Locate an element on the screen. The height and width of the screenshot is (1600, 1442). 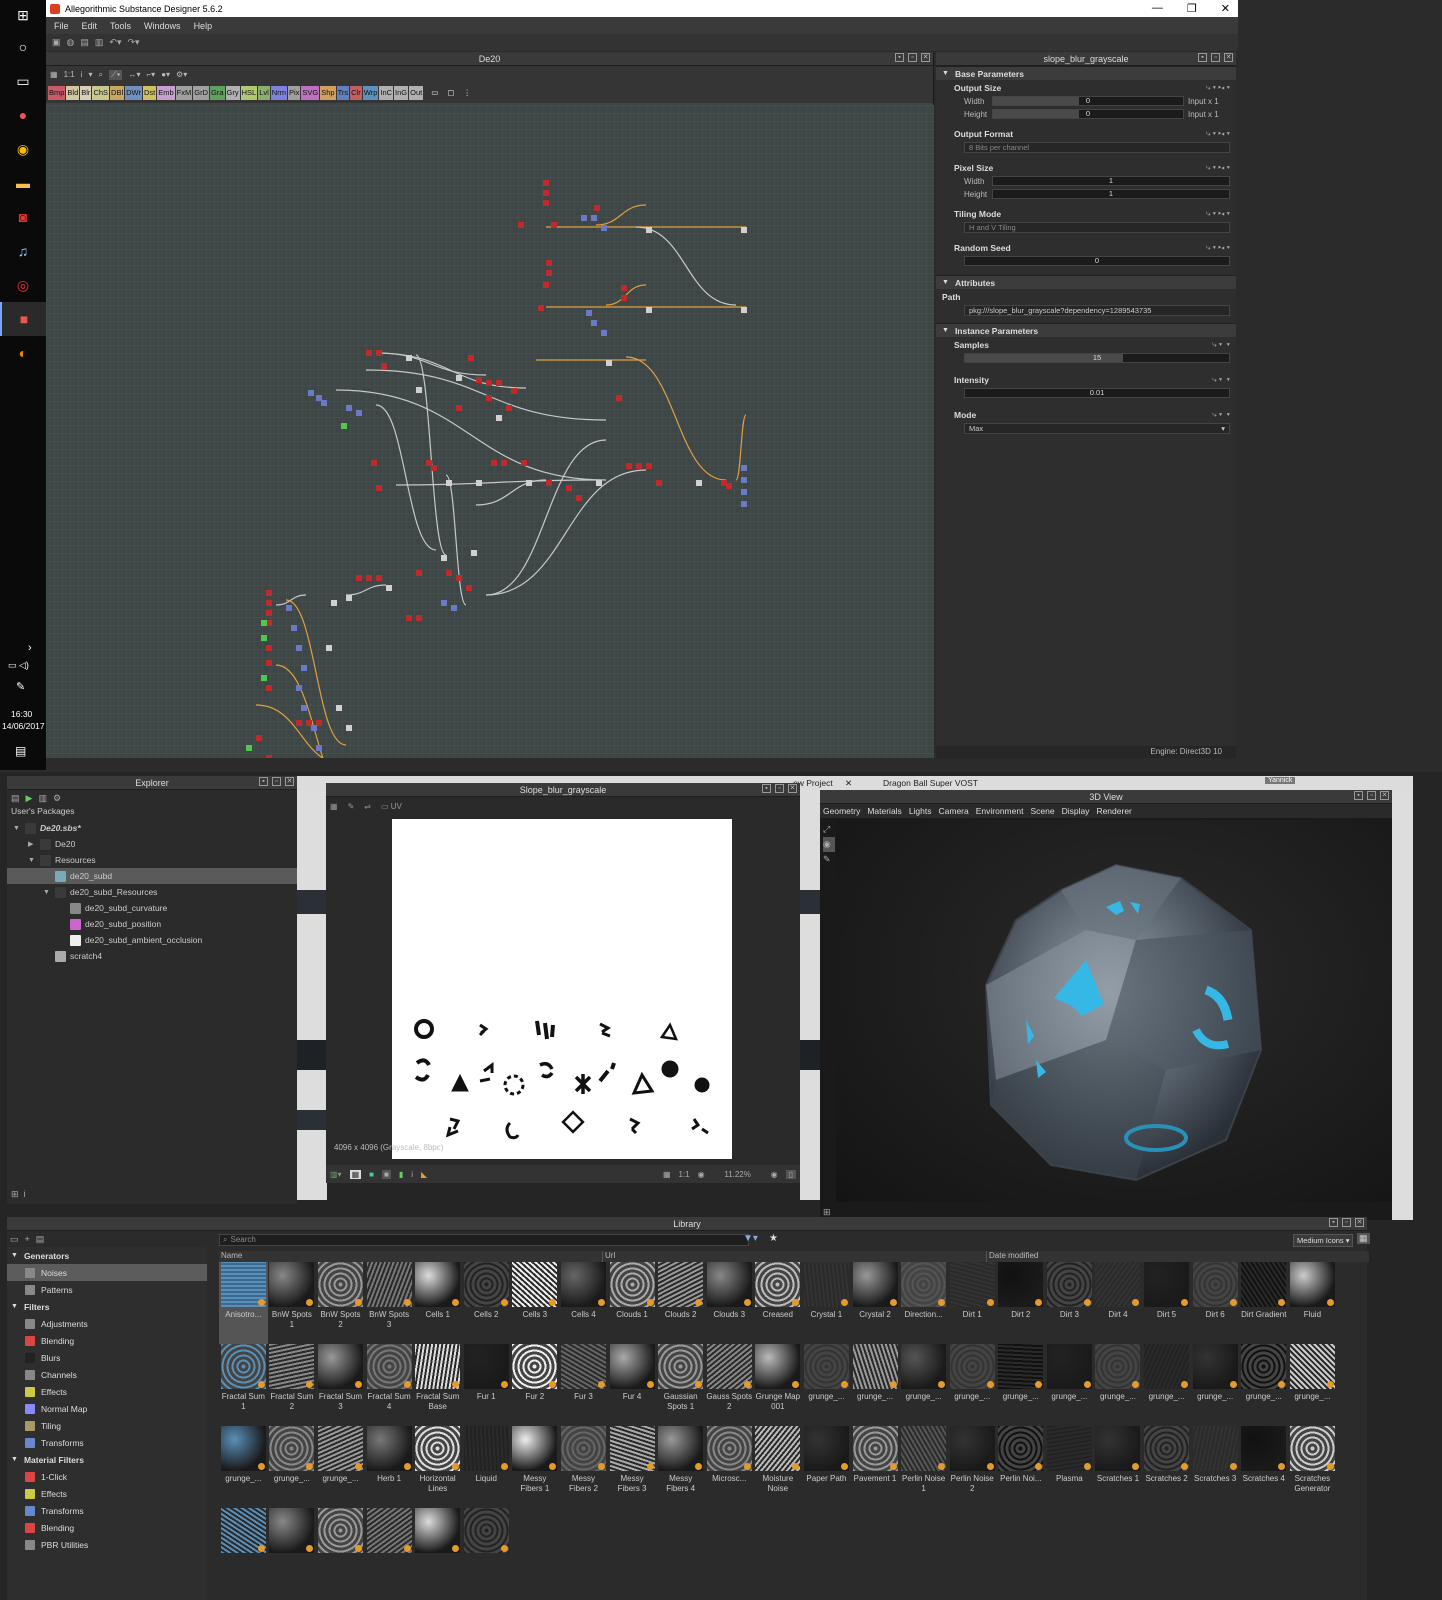
library-tile: Clouds 3 is located at coordinates (729, 1303).